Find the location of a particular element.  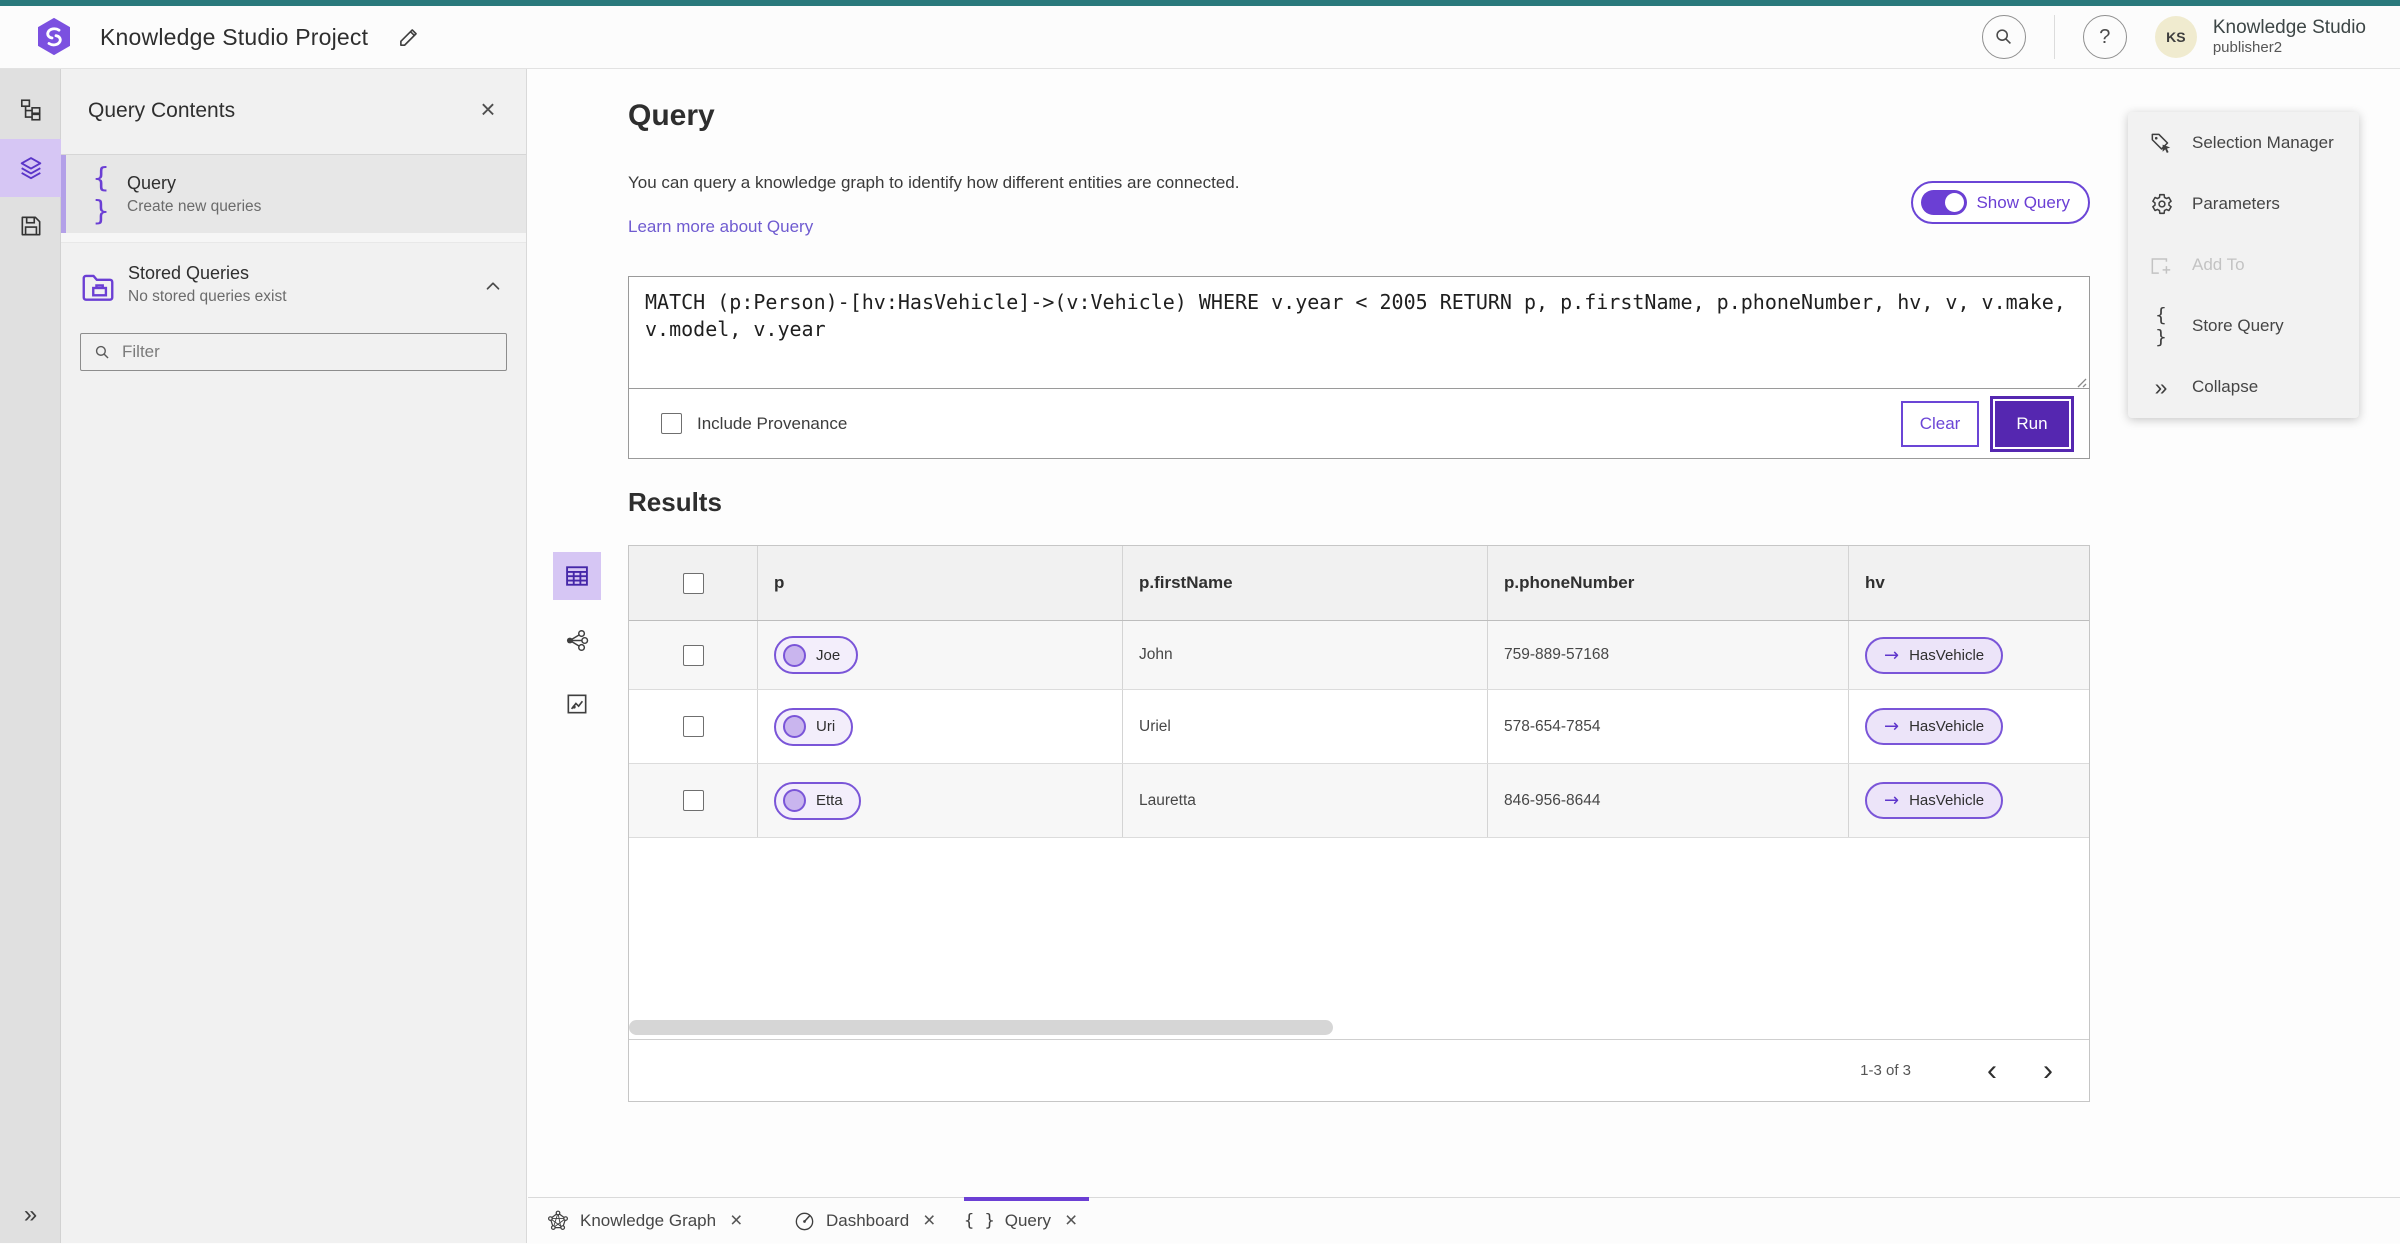

table-header-row: p p.firstName p.phoneNumber hv is located at coordinates (1359, 583).